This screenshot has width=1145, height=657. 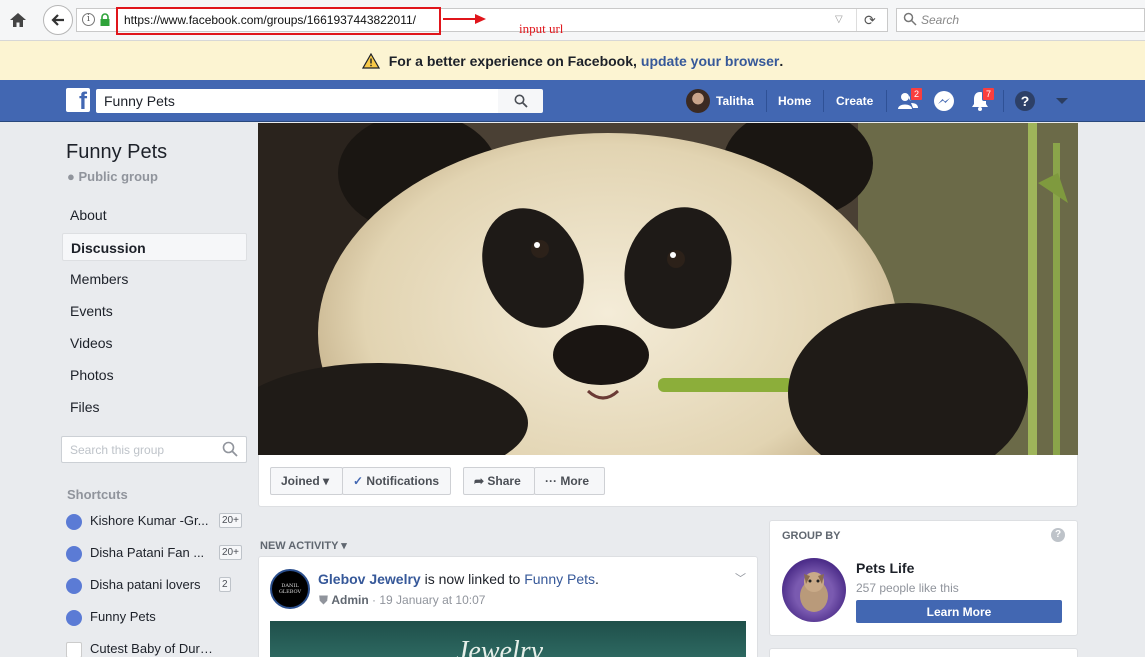 I want to click on post-image-caption: Jewelry, so click(x=500, y=646).